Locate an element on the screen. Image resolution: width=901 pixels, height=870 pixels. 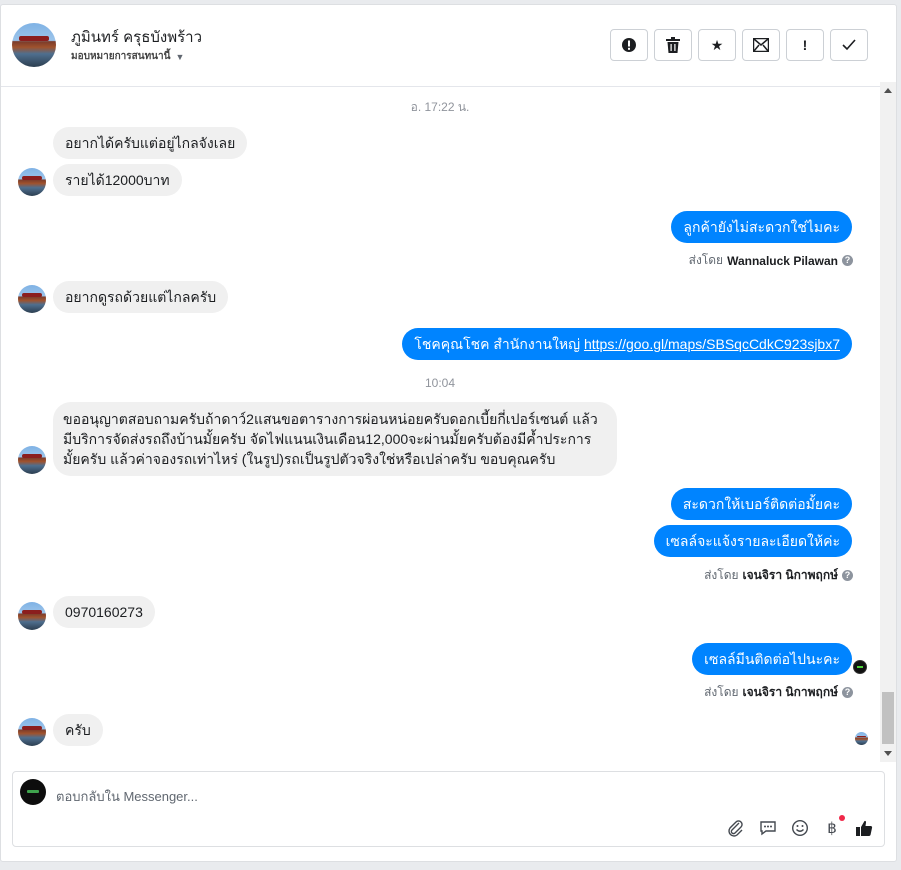
alert-octagon-icon is located at coordinates (629, 45).